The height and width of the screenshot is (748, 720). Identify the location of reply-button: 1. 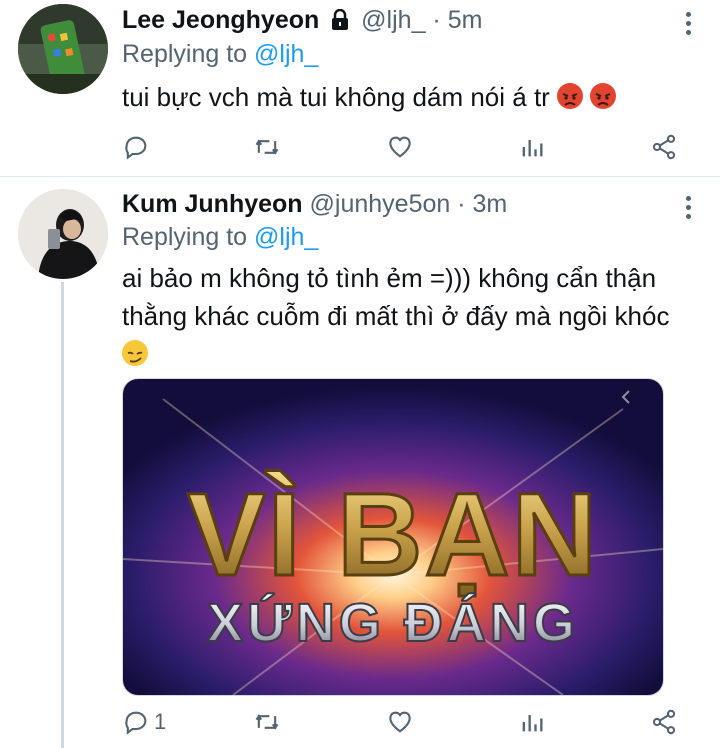
(144, 722).